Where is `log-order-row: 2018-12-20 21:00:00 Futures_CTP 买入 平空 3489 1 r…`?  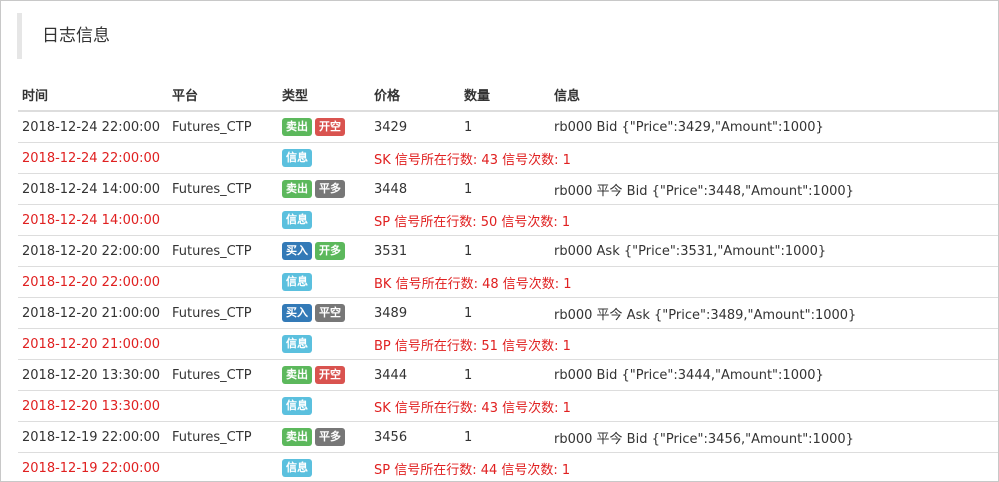 log-order-row: 2018-12-20 21:00:00 Futures_CTP 买入 平空 3489 1 r… is located at coordinates (508, 313).